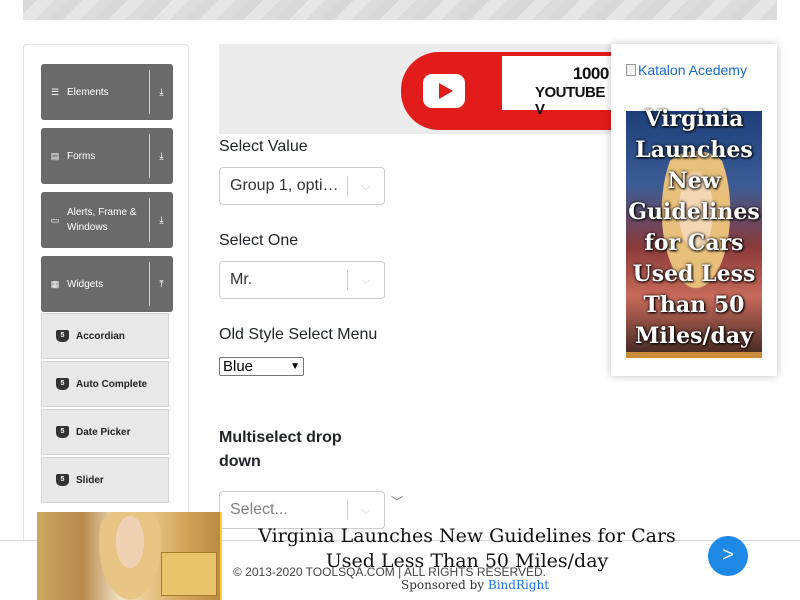  I want to click on ad-thumbnail, so click(129, 556).